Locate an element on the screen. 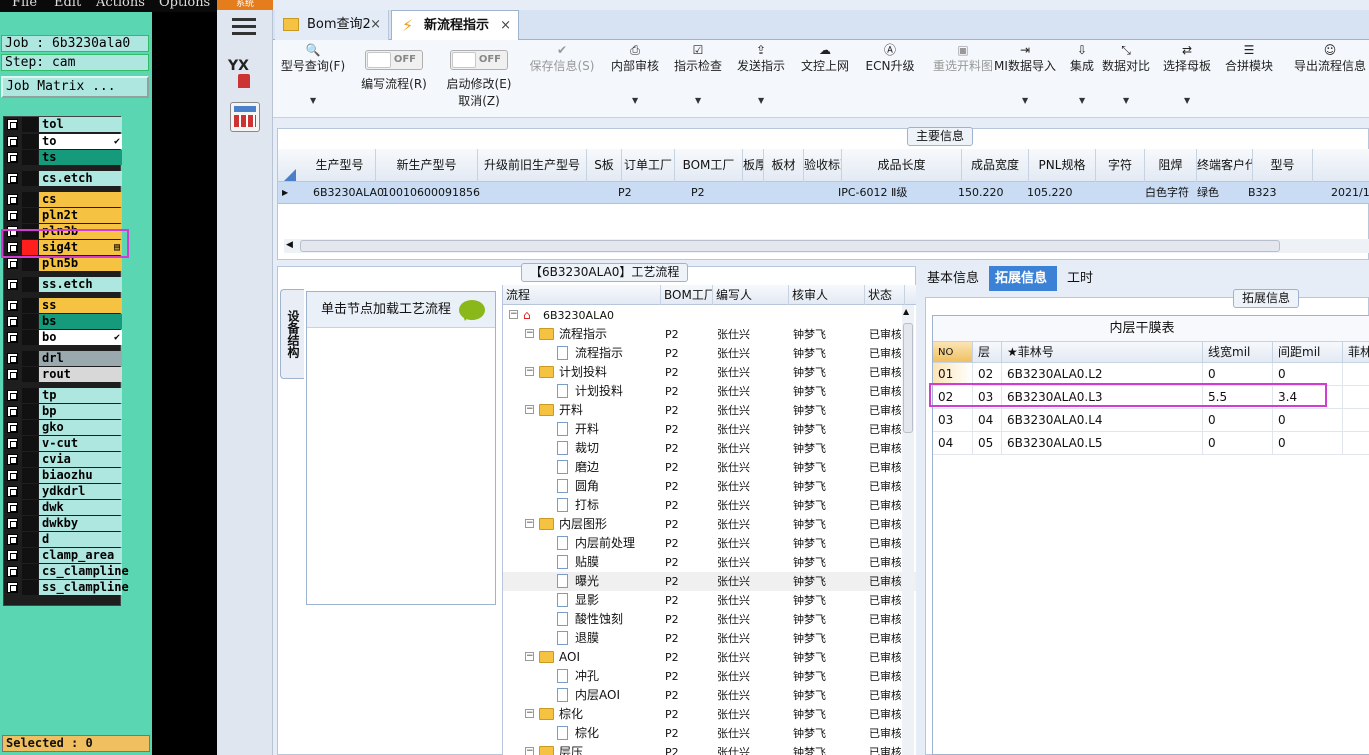 The height and width of the screenshot is (755, 1369). layer-row: cs.etch is located at coordinates (63, 178).